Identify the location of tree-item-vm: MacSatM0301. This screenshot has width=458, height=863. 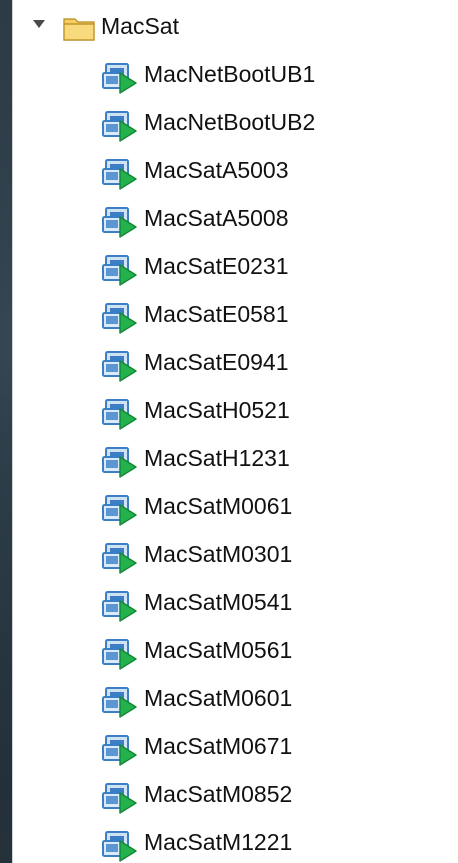
(235, 554).